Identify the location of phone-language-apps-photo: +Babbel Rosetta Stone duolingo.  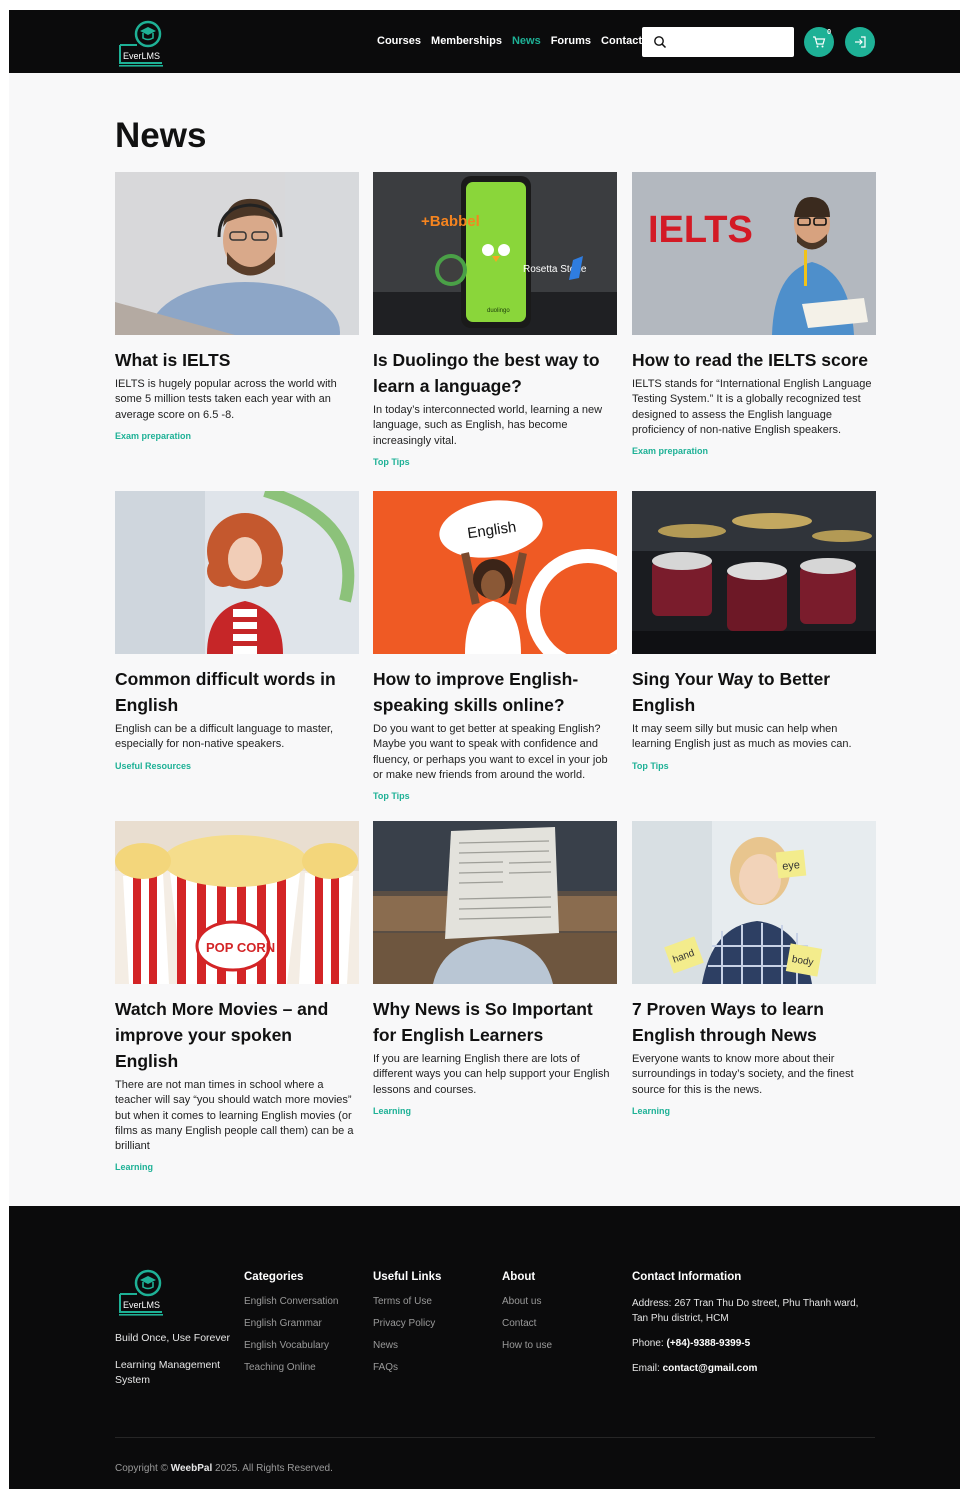
(495, 253).